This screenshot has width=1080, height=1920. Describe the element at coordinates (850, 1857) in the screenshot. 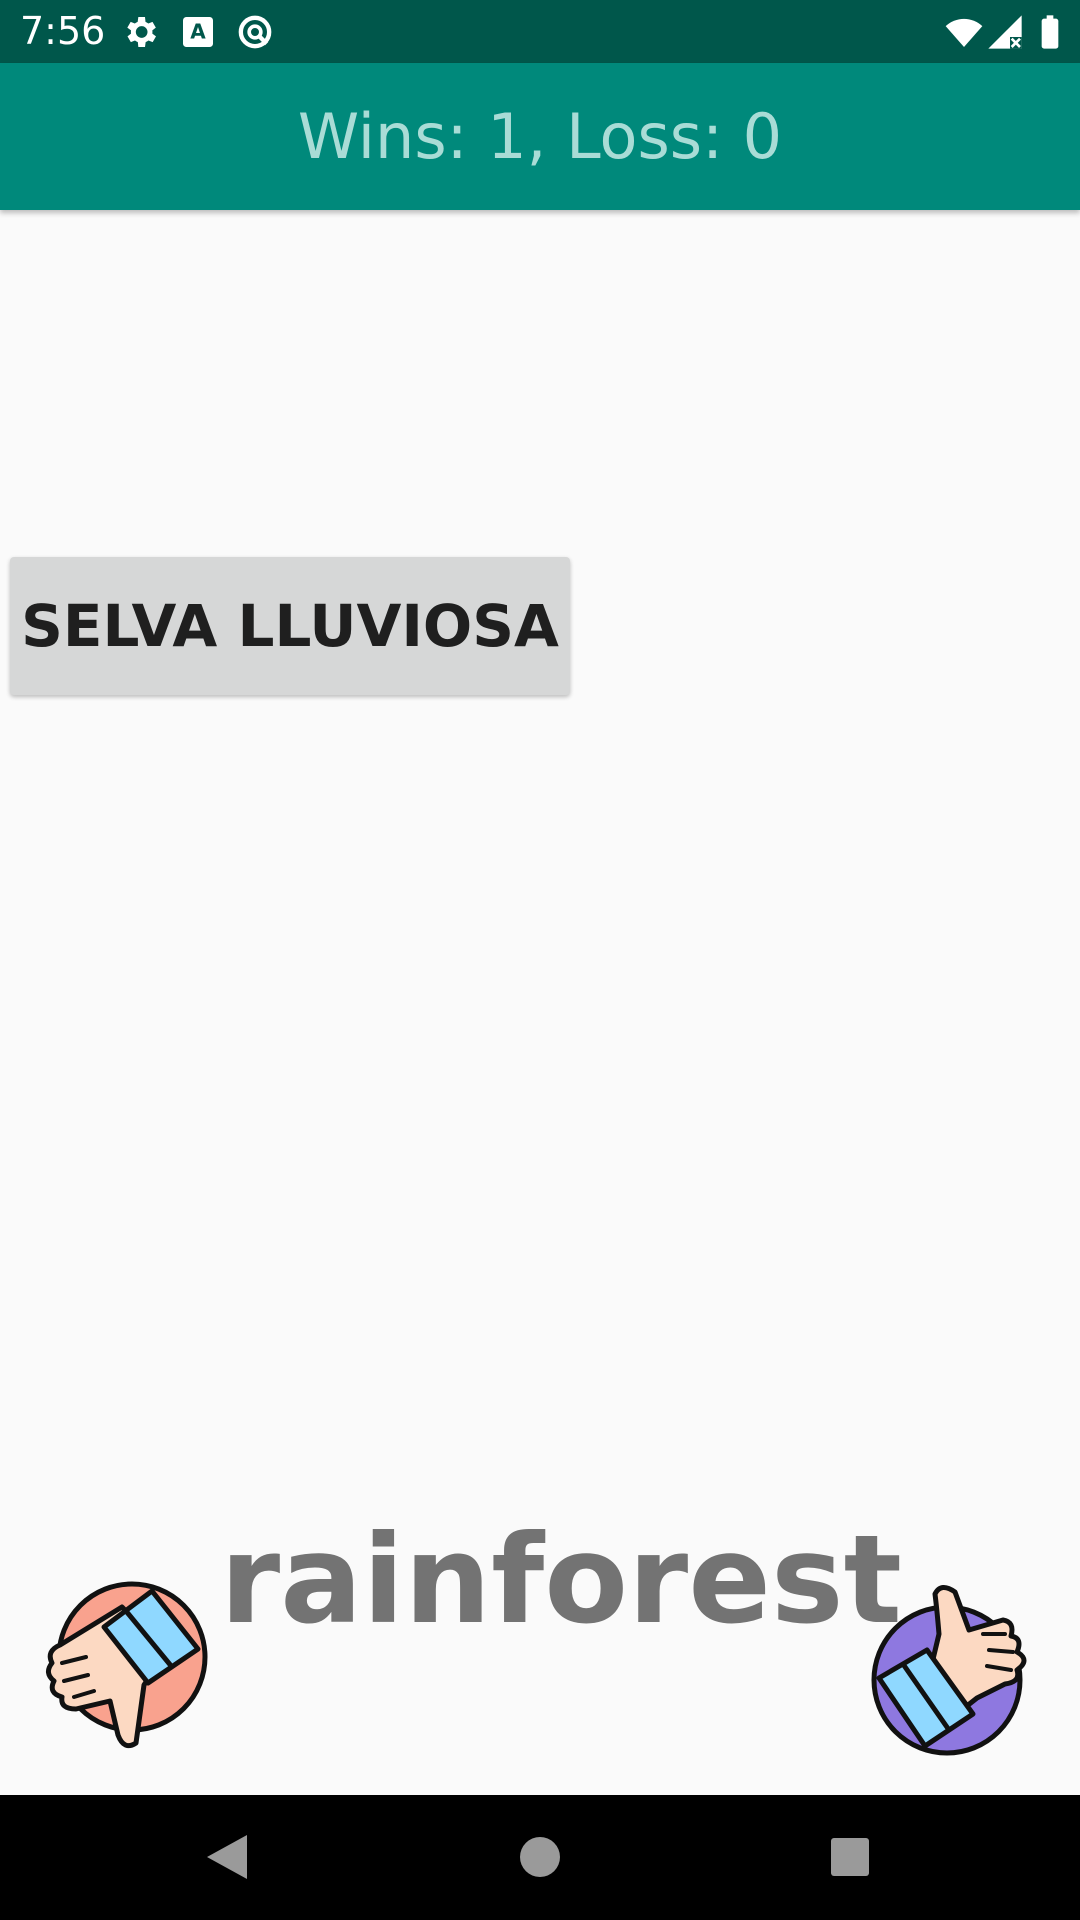

I see `recents-icon` at that location.